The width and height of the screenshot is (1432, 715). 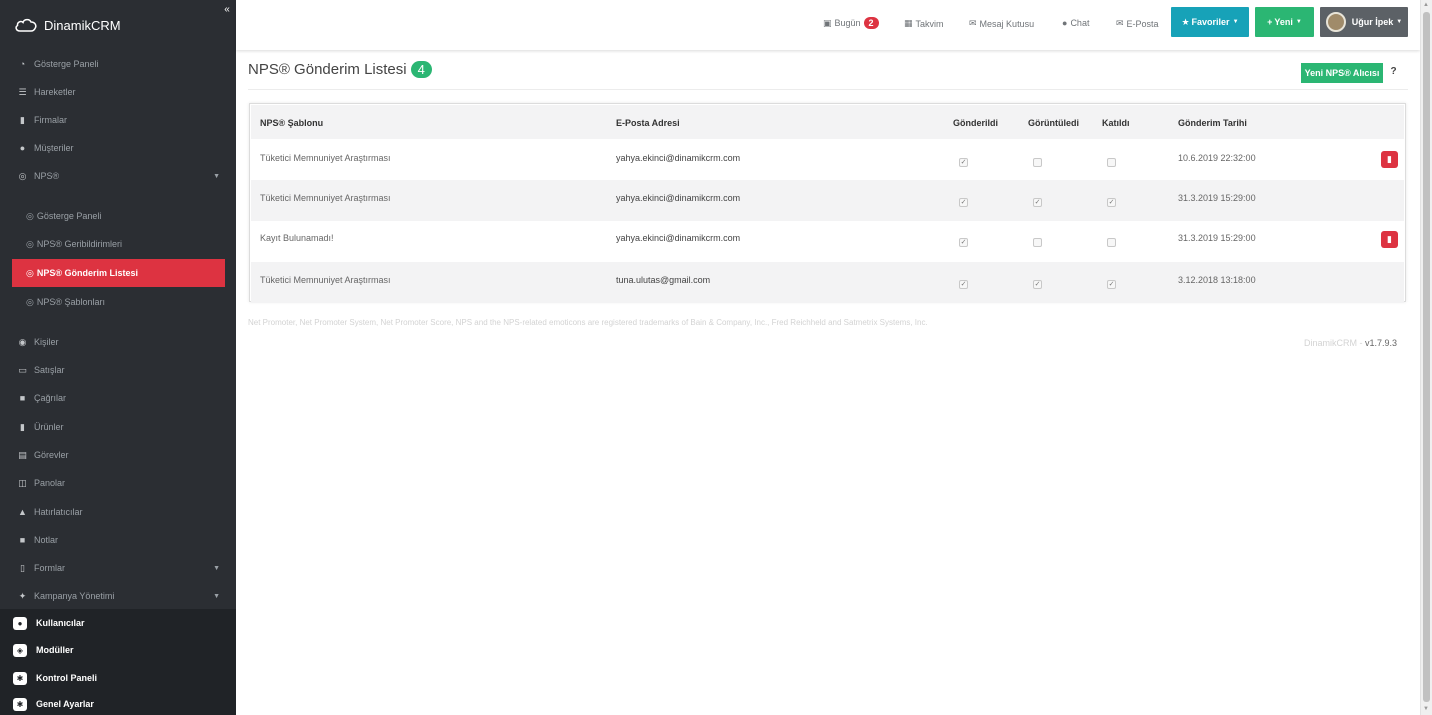 What do you see at coordinates (118, 148) in the screenshot?
I see `sidebar-item-musteriler: ● Müşteriler` at bounding box center [118, 148].